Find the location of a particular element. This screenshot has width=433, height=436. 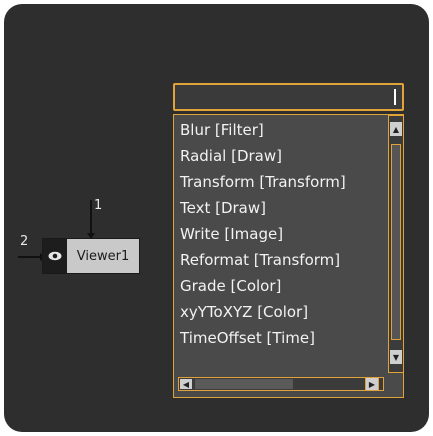

list-item-radial: Radial [Draw] is located at coordinates (279, 156).